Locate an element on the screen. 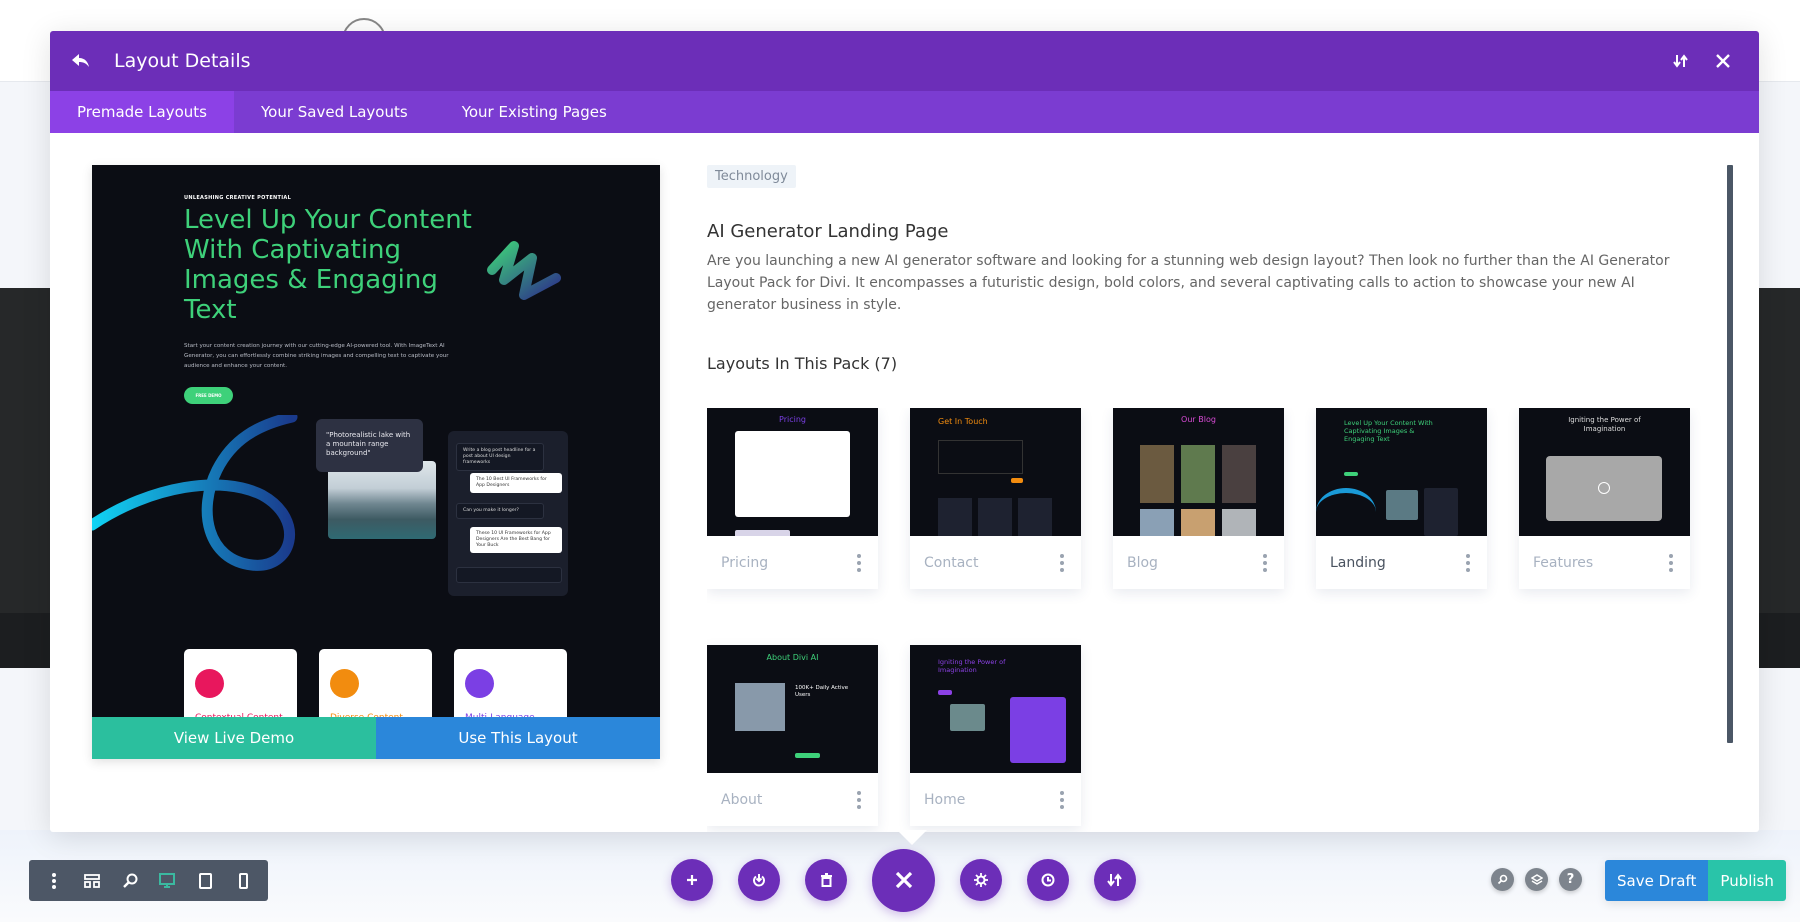 The width and height of the screenshot is (1800, 922). layout-card-pricing: Pricing Pricing is located at coordinates (792, 498).